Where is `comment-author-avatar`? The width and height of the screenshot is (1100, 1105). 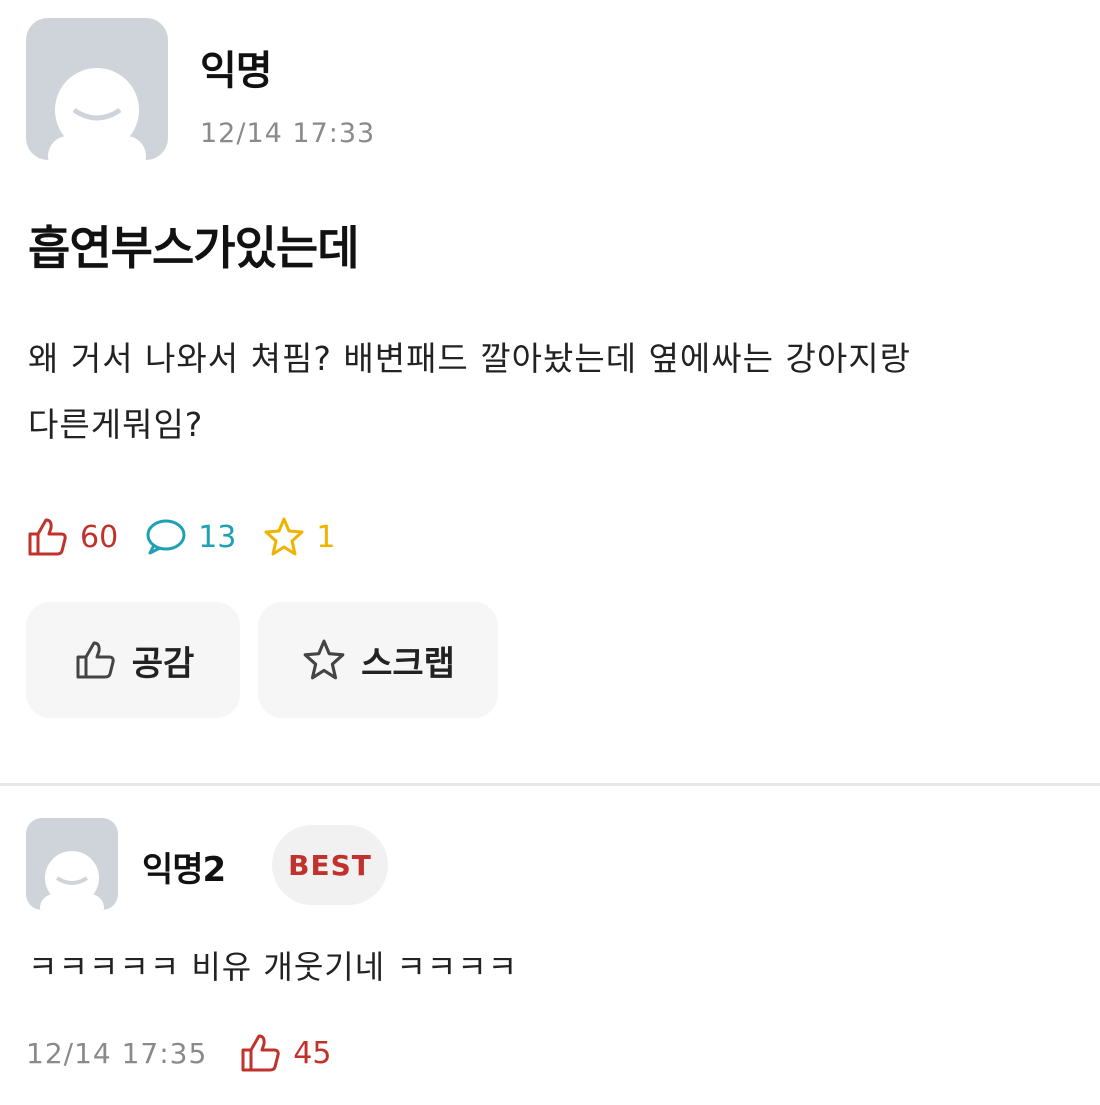
comment-author-avatar is located at coordinates (72, 864).